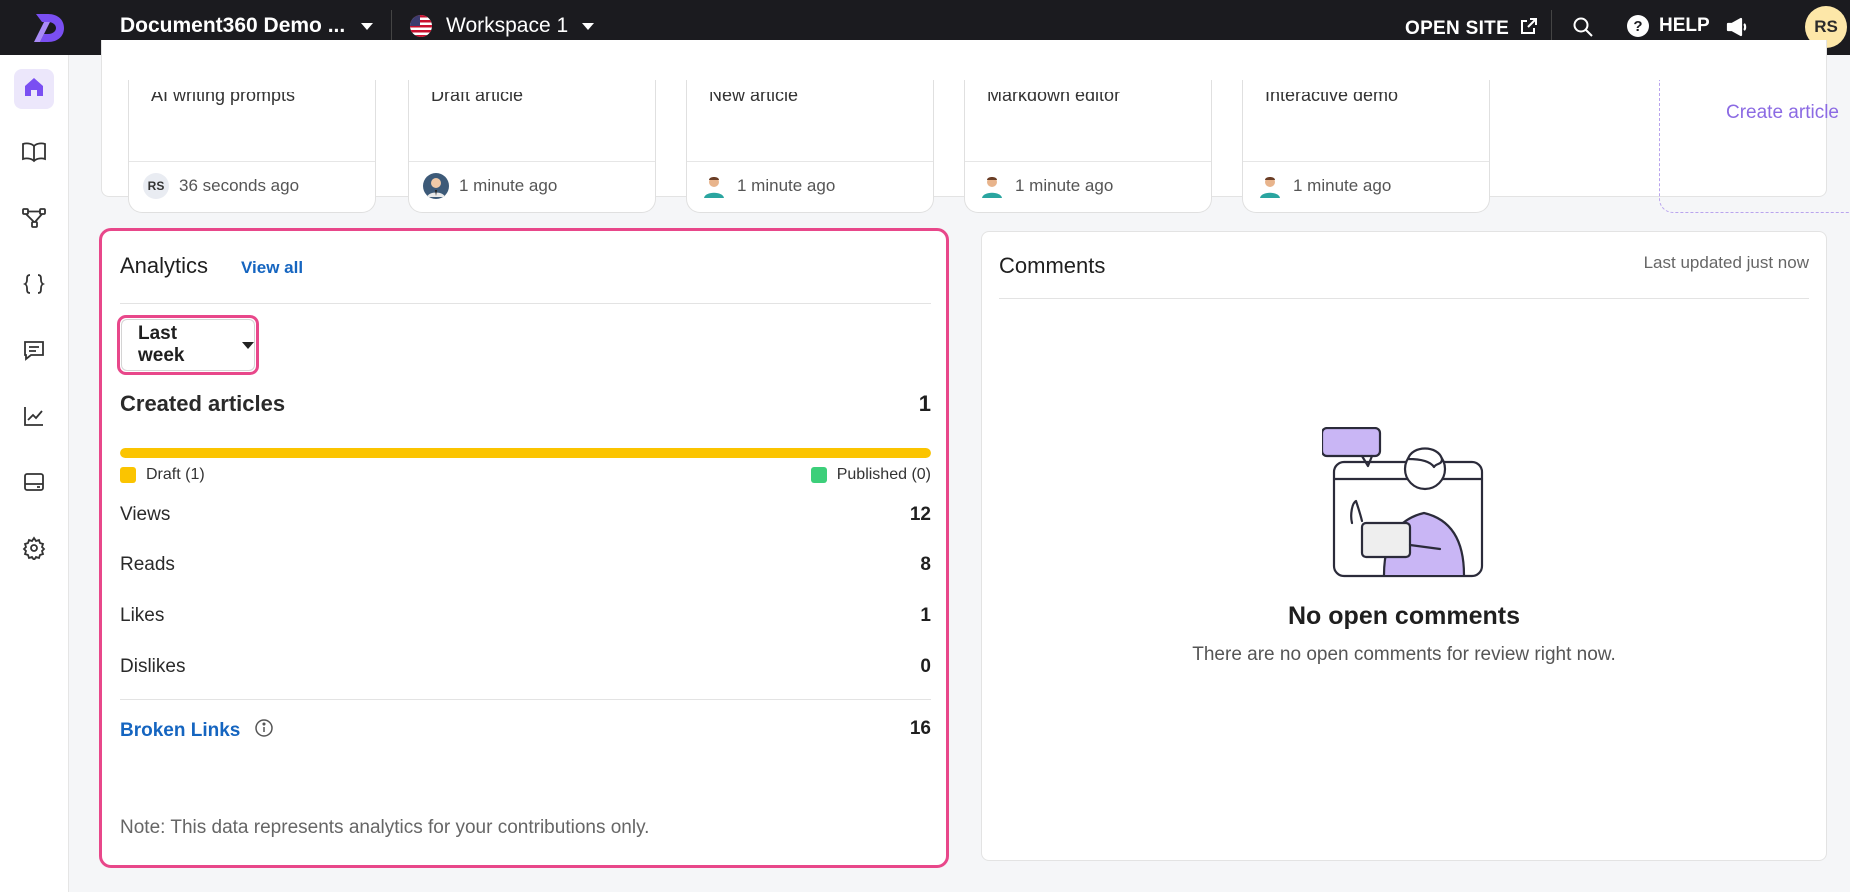 This screenshot has height=892, width=1850. I want to click on article-card: Markdown editor 1 minute ago, so click(1088, 146).